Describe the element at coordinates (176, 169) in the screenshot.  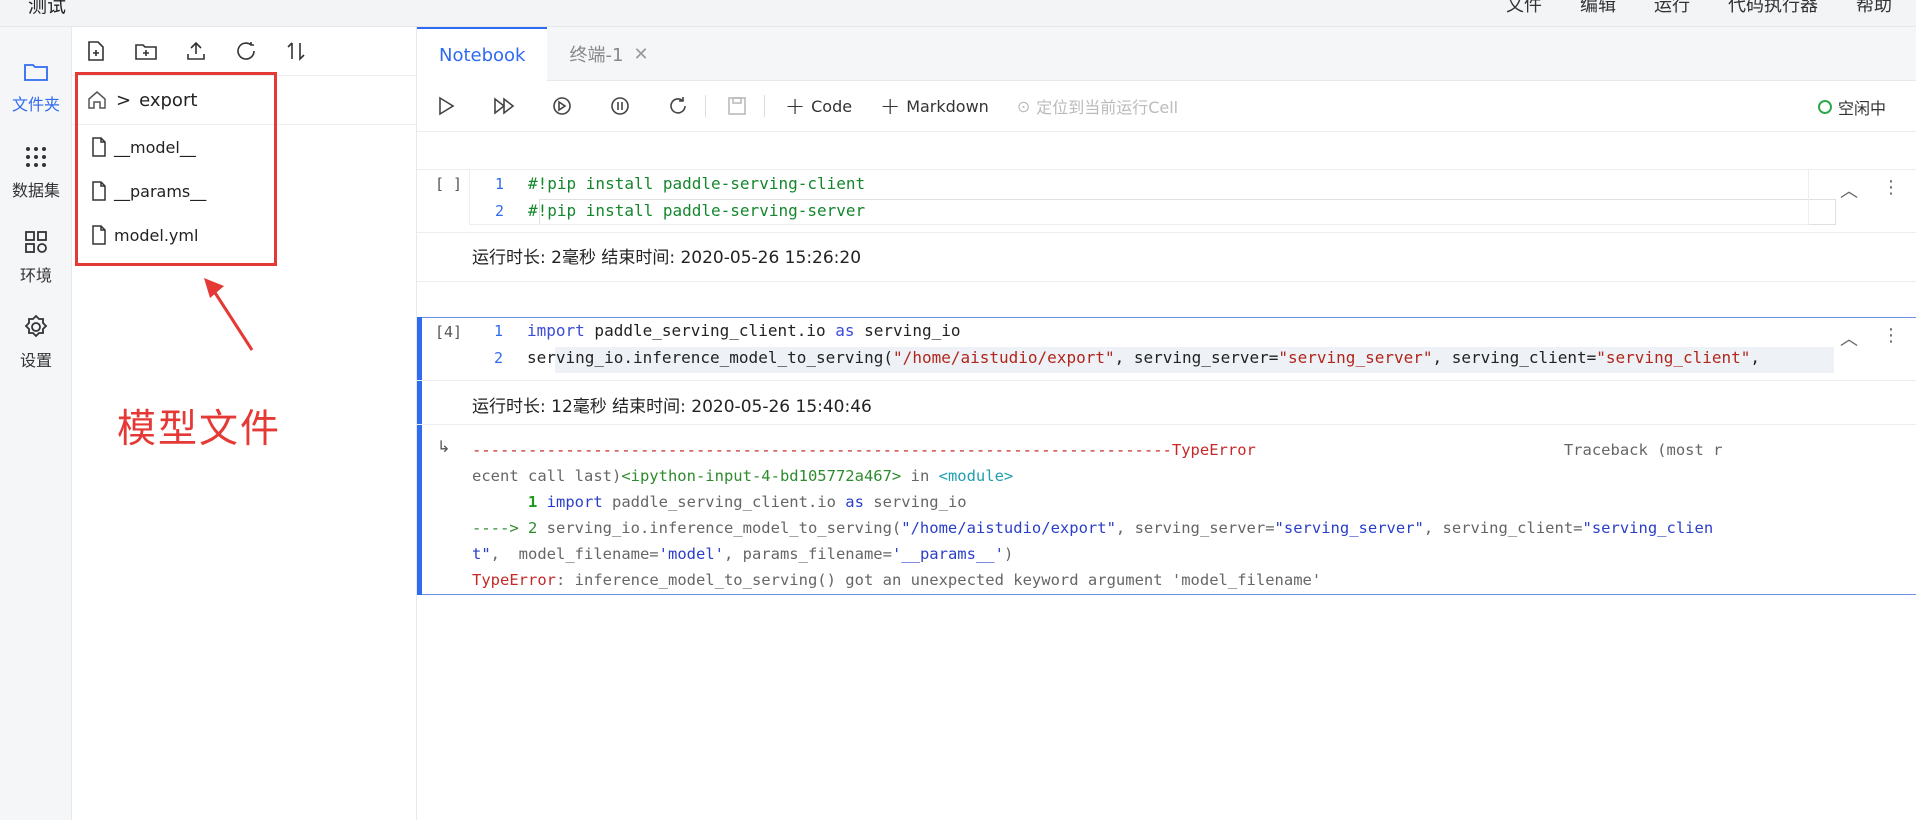
I see `annotation-box` at that location.